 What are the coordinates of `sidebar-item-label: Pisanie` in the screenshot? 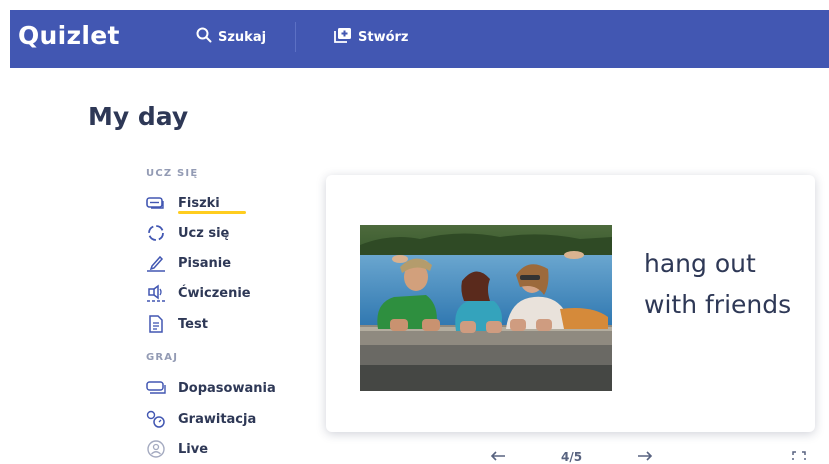 It's located at (205, 263).